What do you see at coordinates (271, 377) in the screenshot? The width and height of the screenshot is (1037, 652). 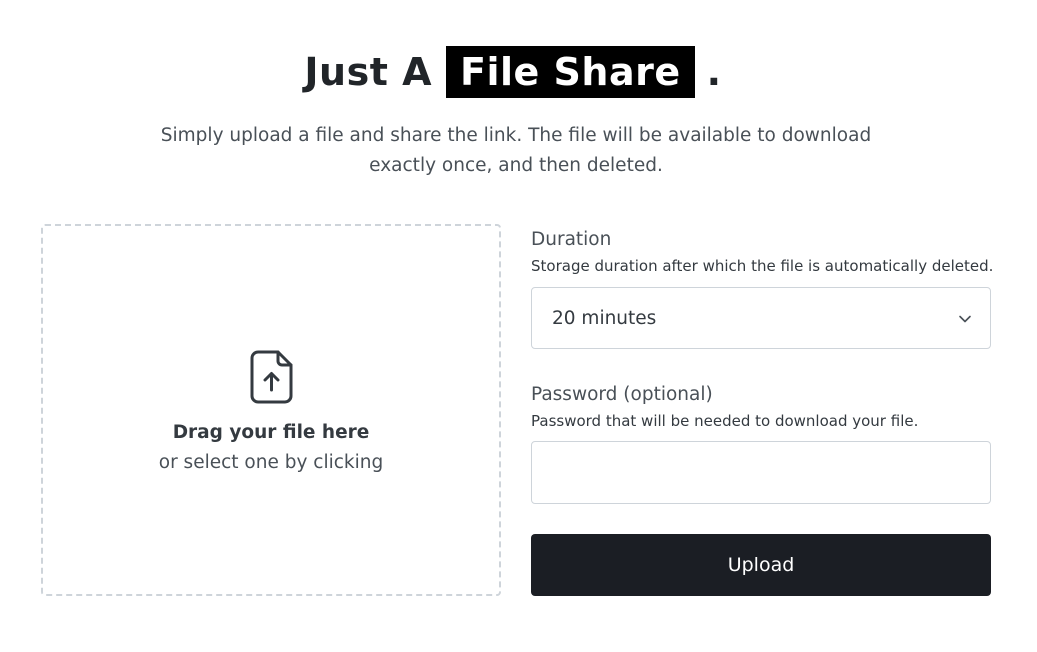 I see `file-upload-icon` at bounding box center [271, 377].